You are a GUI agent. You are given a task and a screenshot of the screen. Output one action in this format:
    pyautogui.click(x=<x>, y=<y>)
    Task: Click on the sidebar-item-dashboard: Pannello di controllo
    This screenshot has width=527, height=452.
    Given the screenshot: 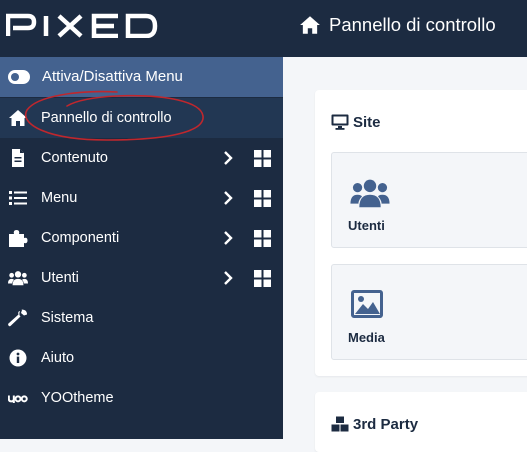 What is the action you would take?
    pyautogui.click(x=141, y=118)
    